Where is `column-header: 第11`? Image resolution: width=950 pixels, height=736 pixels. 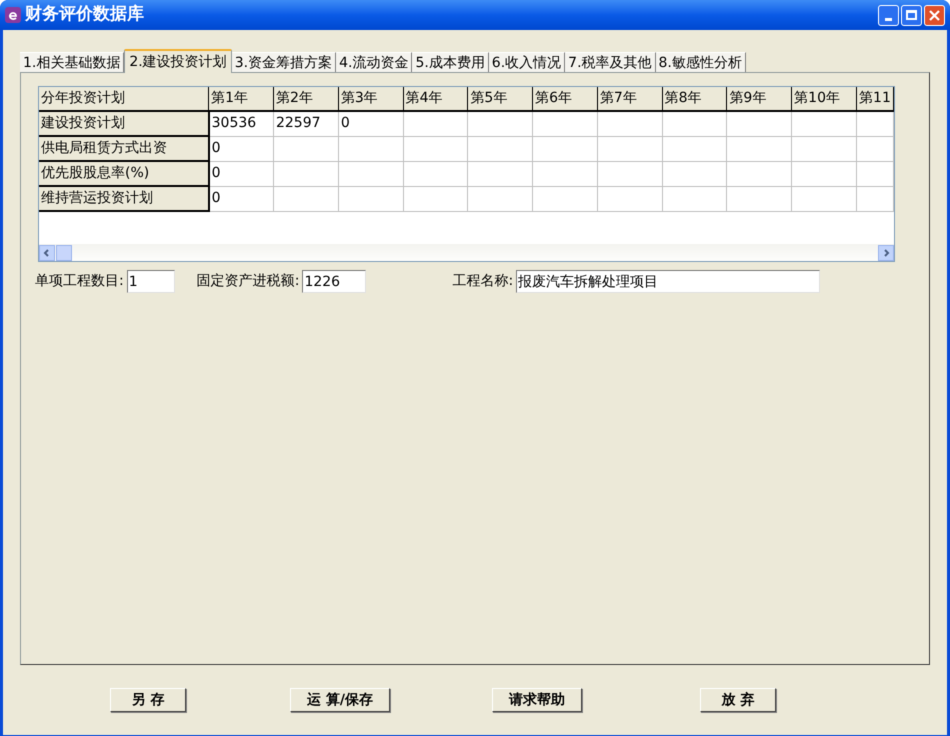 column-header: 第11 is located at coordinates (875, 99).